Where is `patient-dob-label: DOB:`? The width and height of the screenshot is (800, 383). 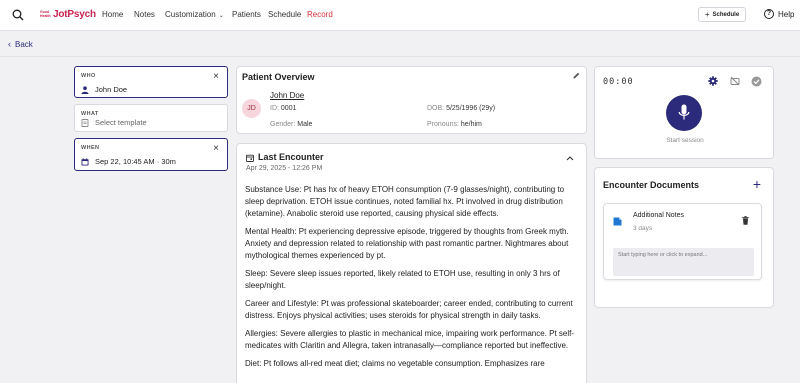 patient-dob-label: DOB: is located at coordinates (436, 108).